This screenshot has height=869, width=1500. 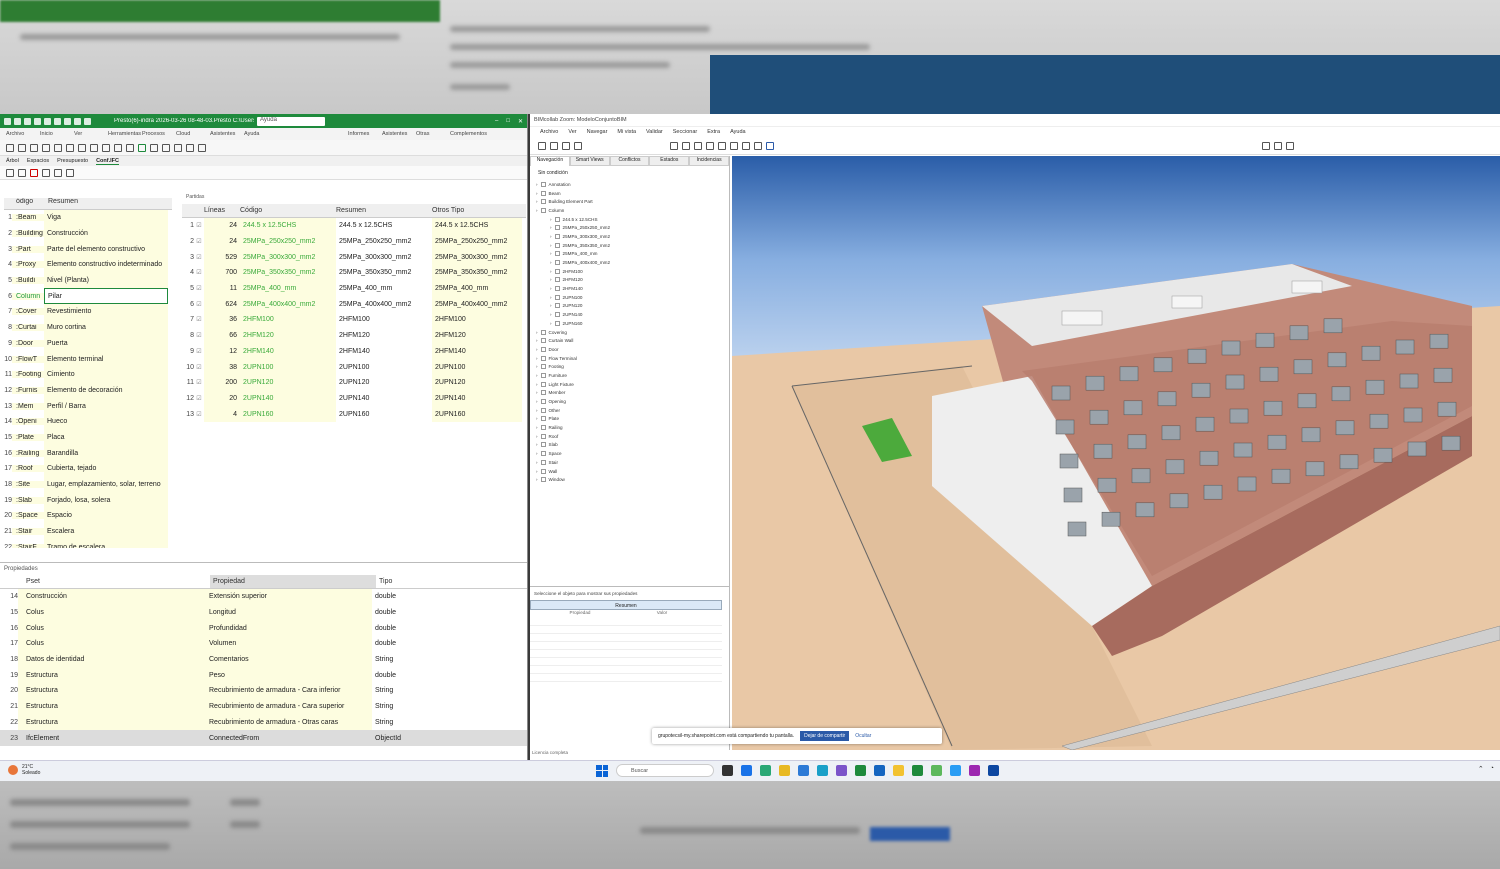 What do you see at coordinates (993, 770) in the screenshot?
I see `bimcollab-icon` at bounding box center [993, 770].